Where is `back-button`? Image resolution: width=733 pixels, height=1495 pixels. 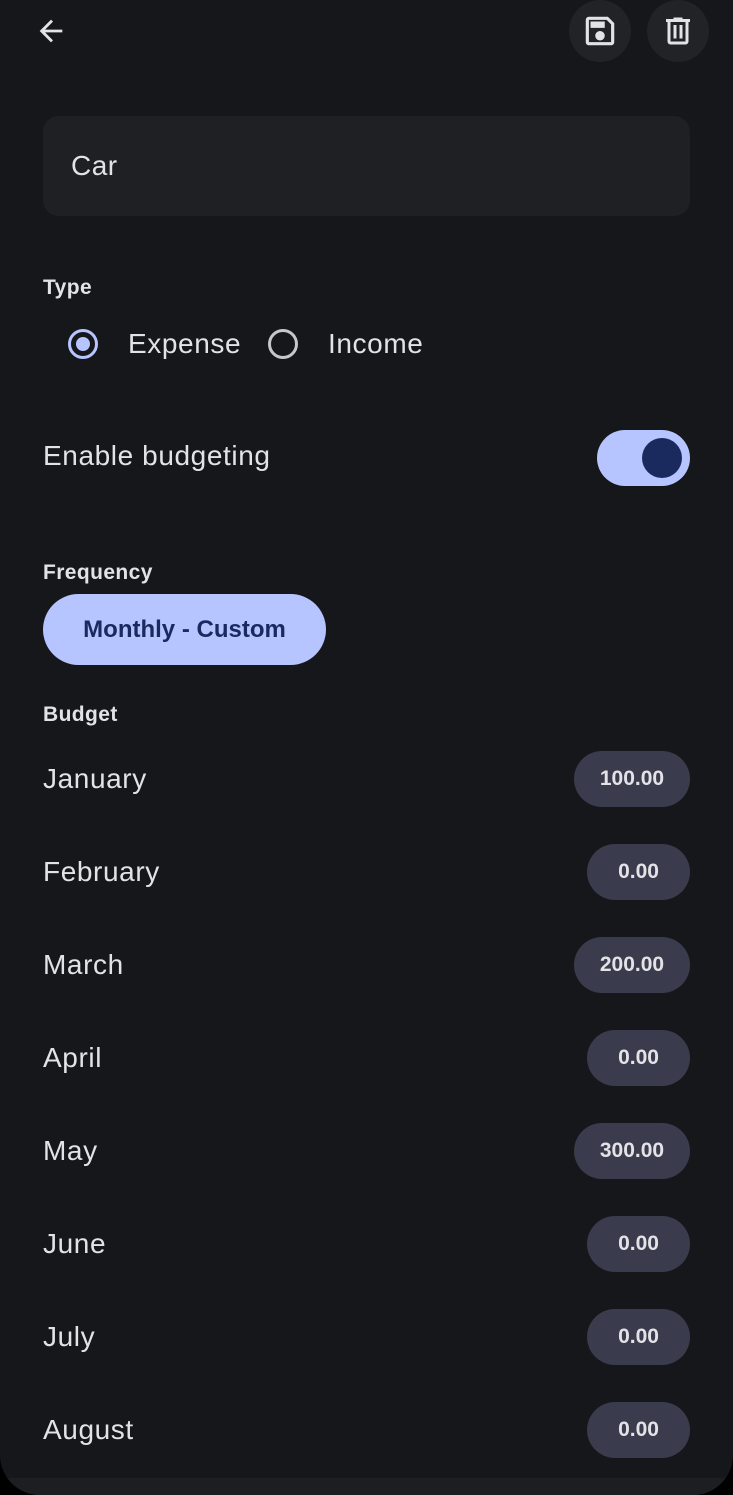 back-button is located at coordinates (51, 31).